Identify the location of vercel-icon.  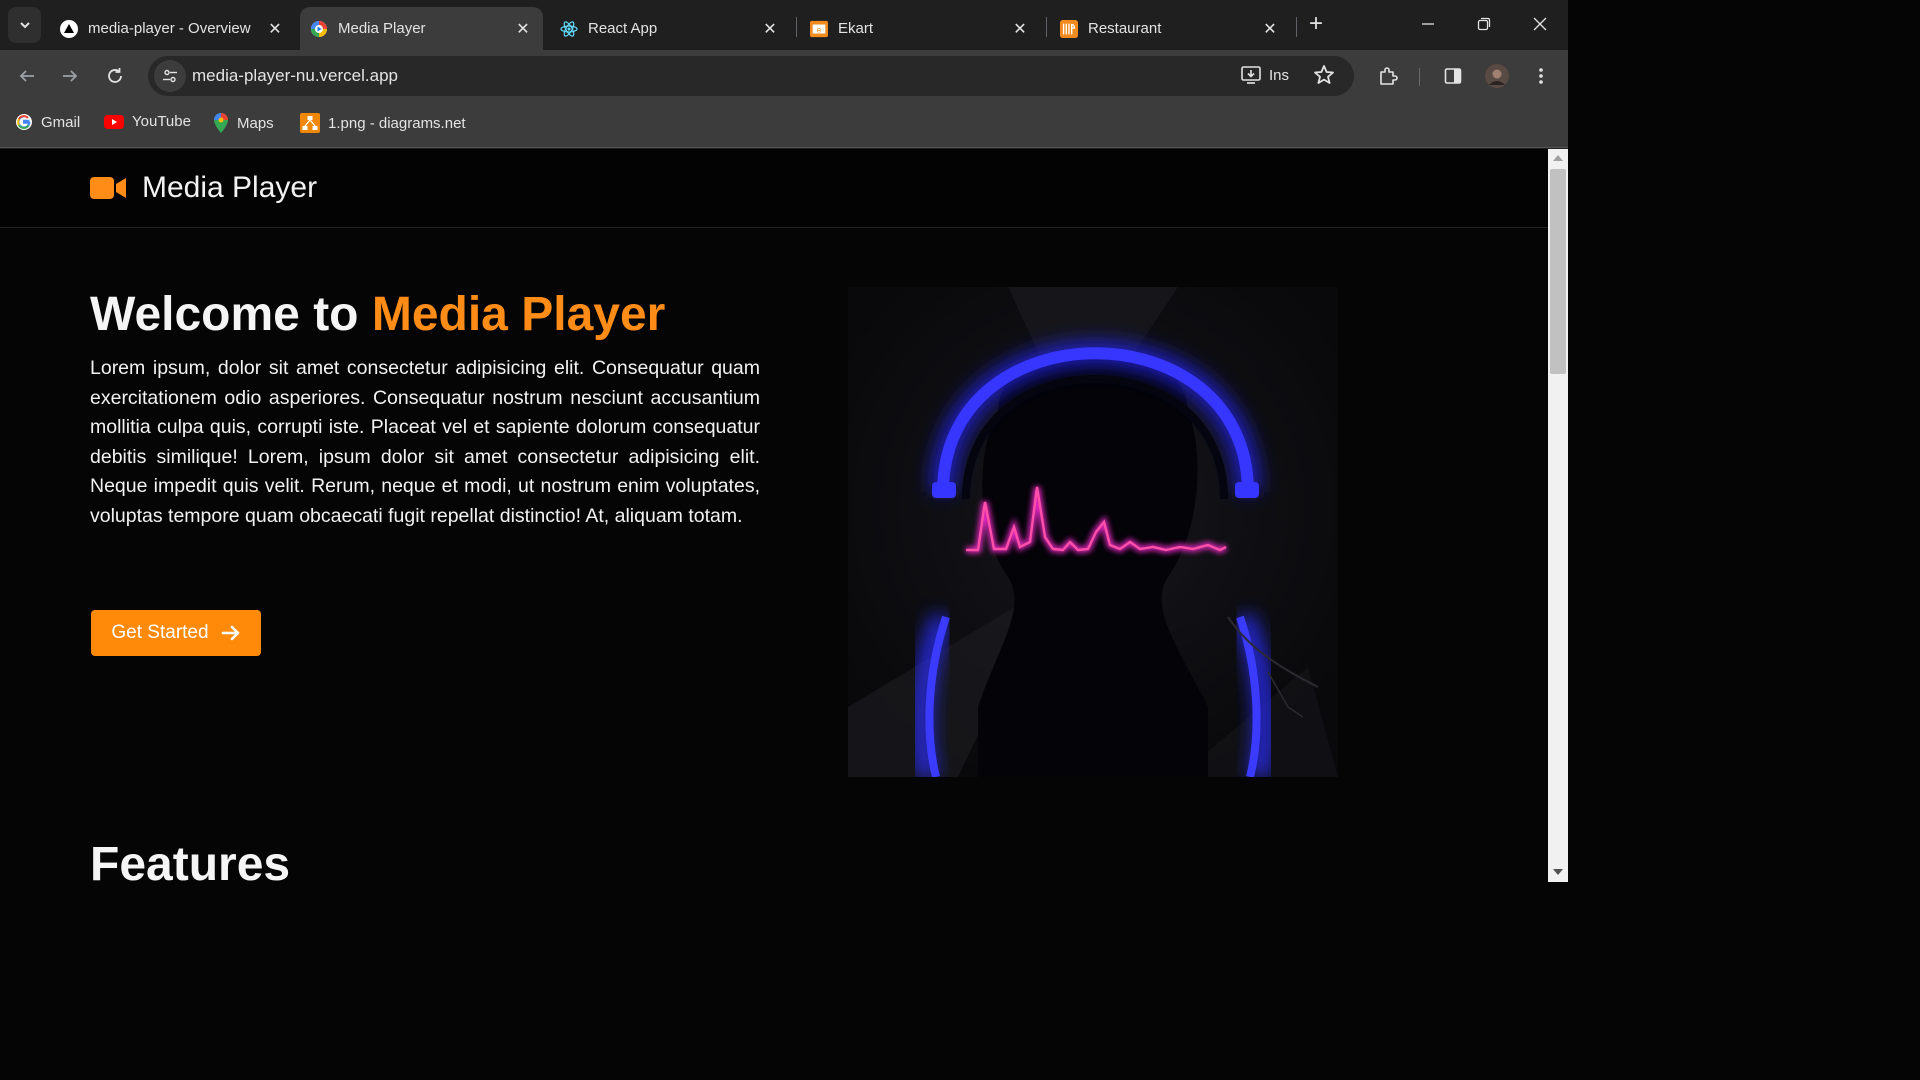
(69, 28).